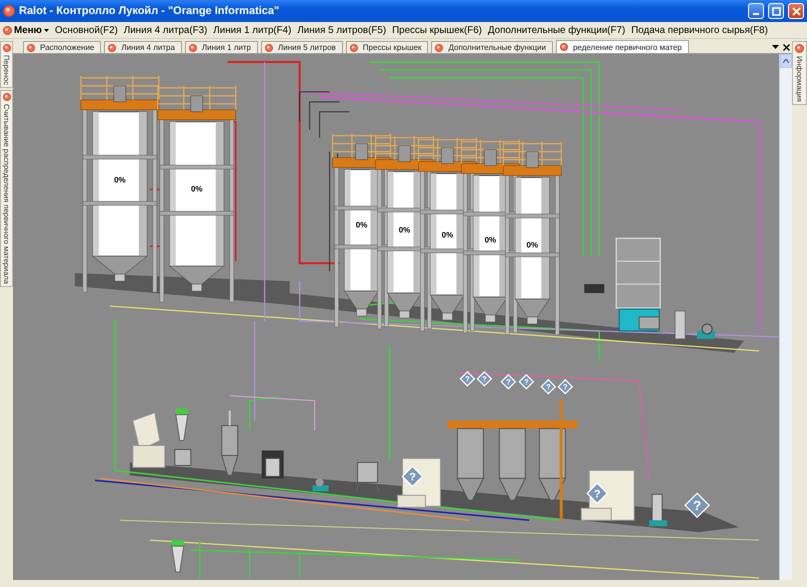 The image size is (807, 587). I want to click on tab: Расположение, so click(62, 47).